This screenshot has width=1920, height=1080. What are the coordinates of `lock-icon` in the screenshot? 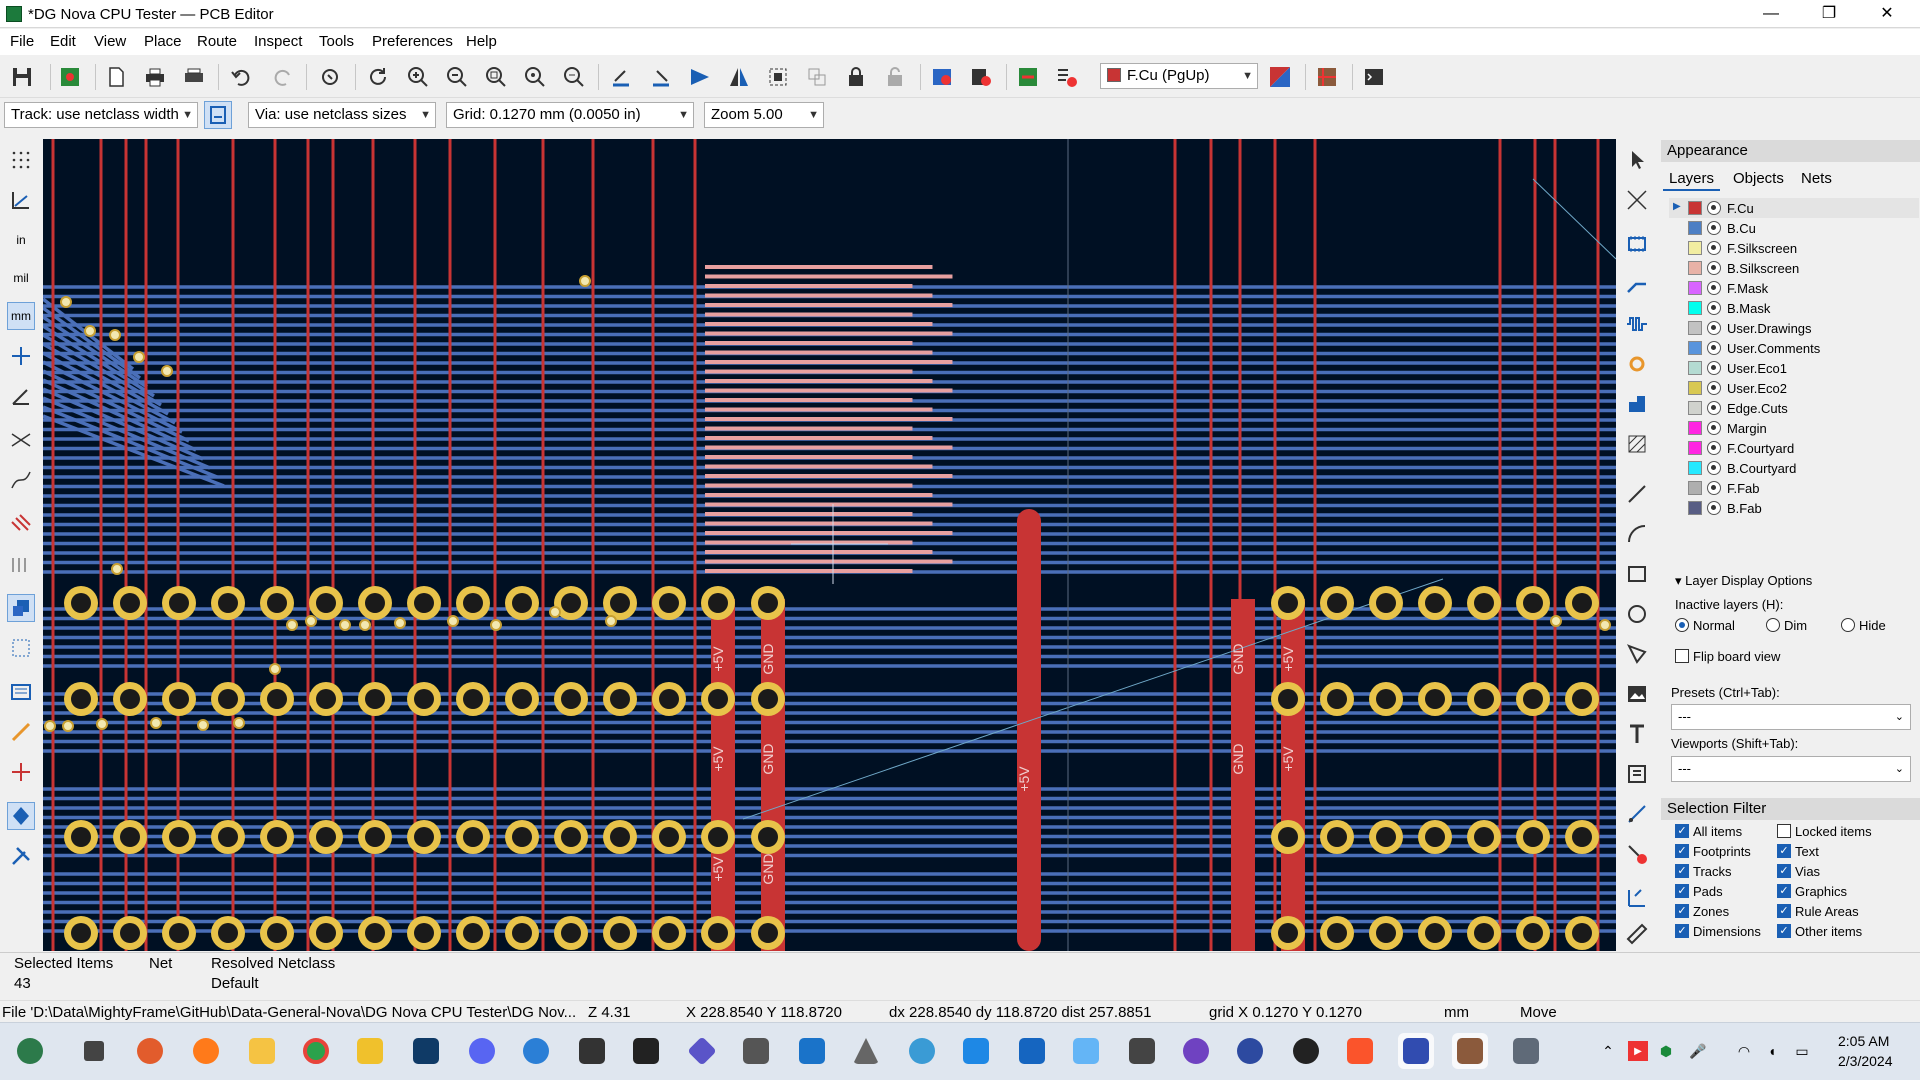 It's located at (856, 77).